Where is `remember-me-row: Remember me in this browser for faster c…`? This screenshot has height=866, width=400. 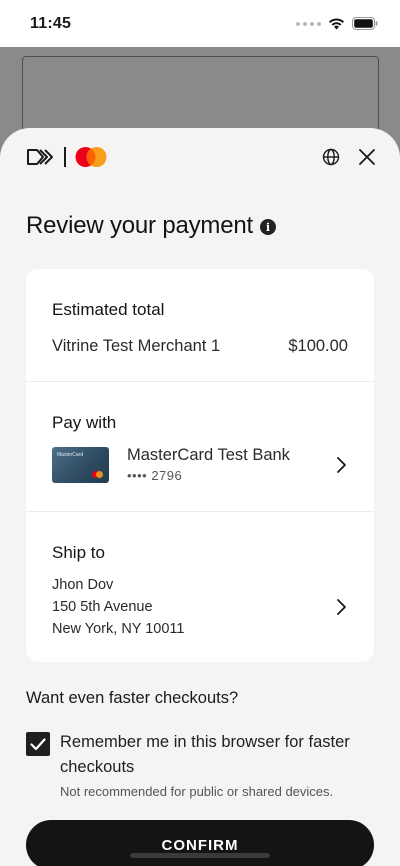
remember-me-row: Remember me in this browser for faster c… is located at coordinates (201, 764).